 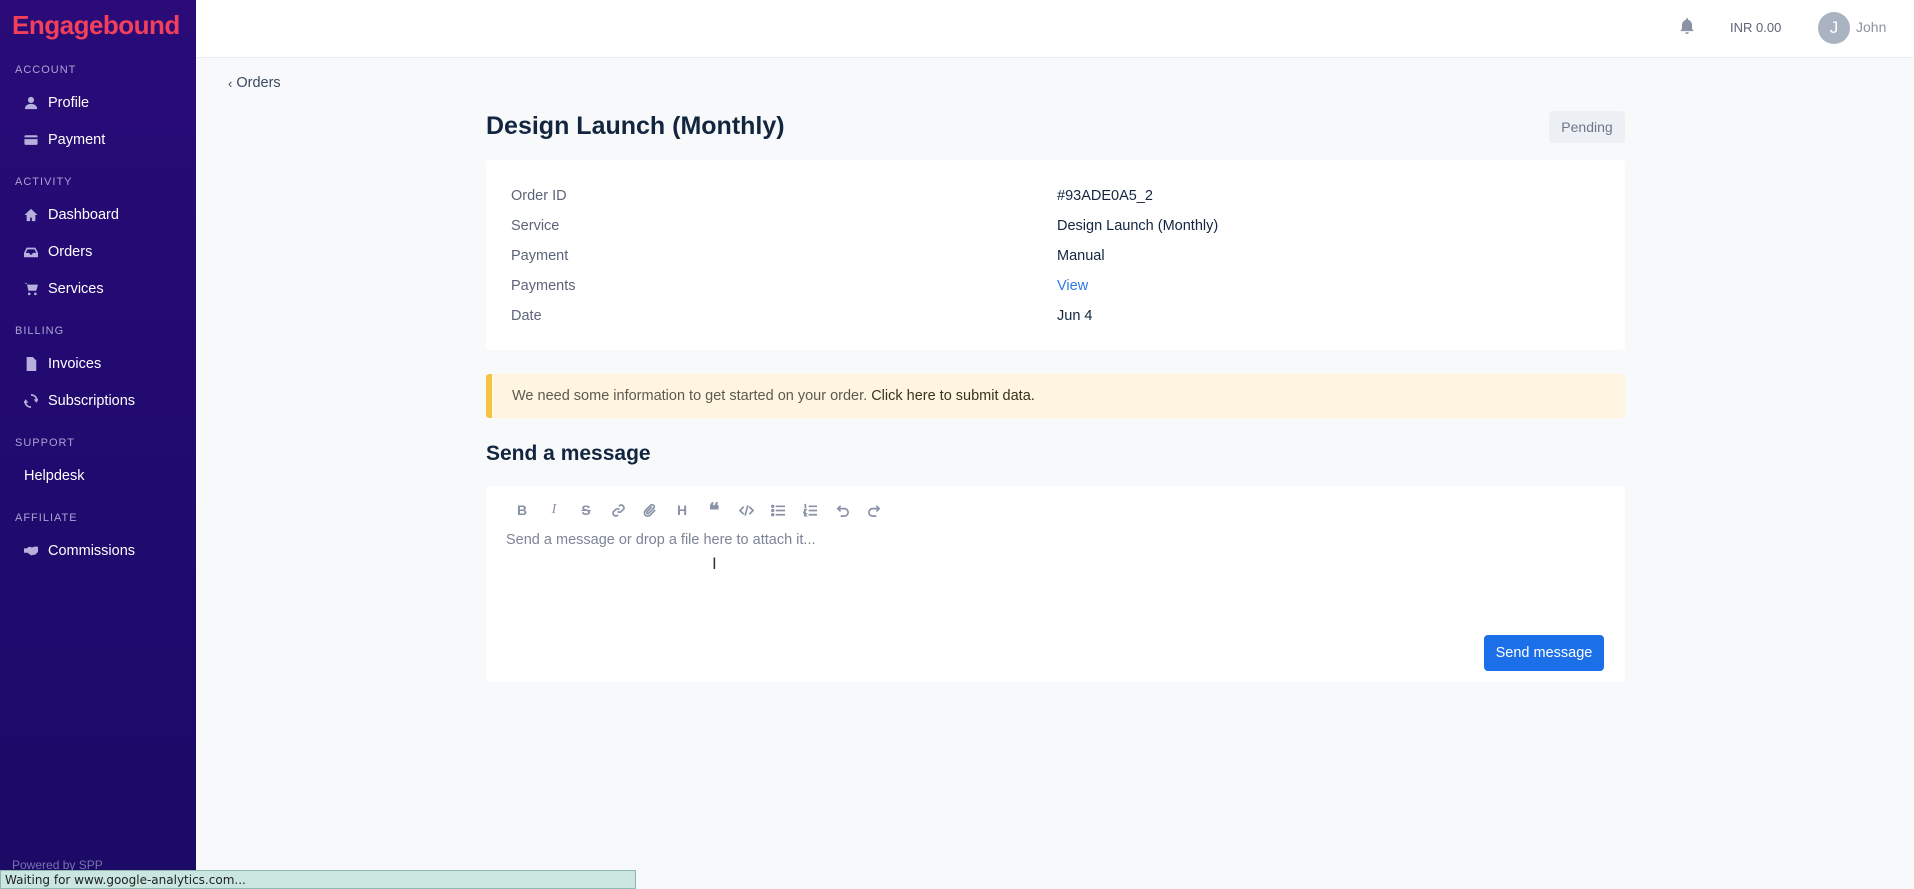 What do you see at coordinates (1056, 572) in the screenshot?
I see `message-input` at bounding box center [1056, 572].